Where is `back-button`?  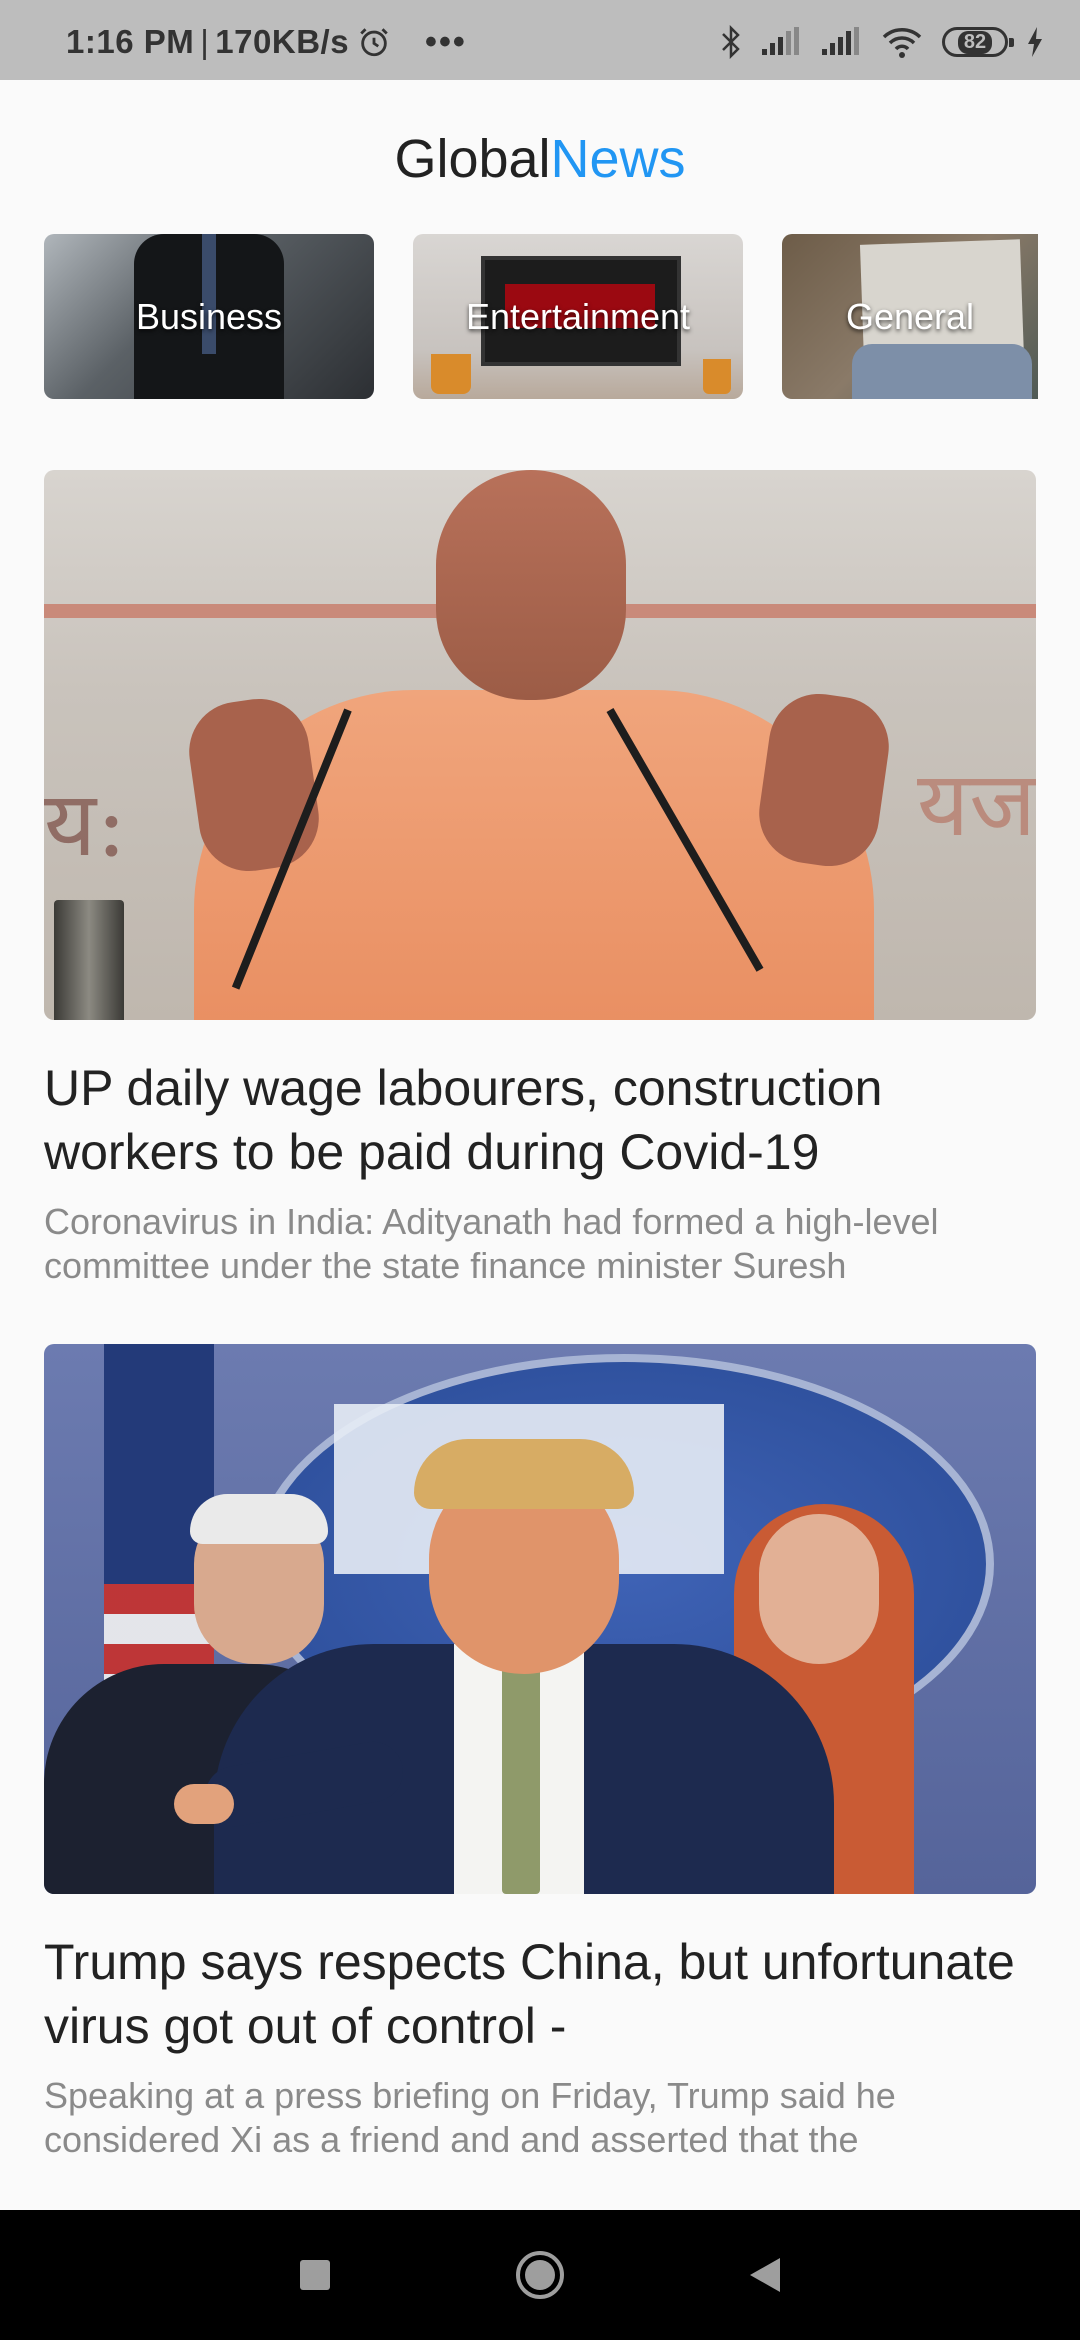 back-button is located at coordinates (765, 2275).